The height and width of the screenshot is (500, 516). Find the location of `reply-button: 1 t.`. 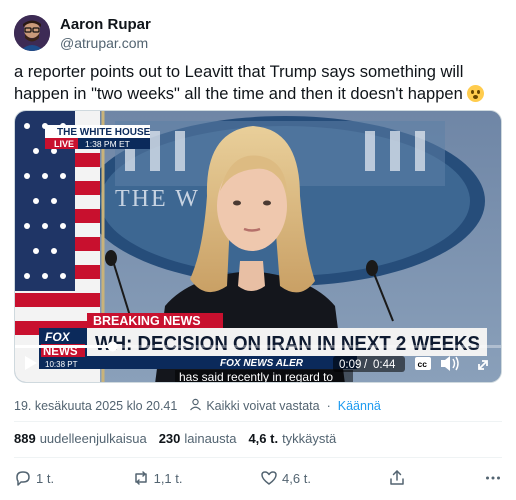

reply-button: 1 t. is located at coordinates (34, 478).